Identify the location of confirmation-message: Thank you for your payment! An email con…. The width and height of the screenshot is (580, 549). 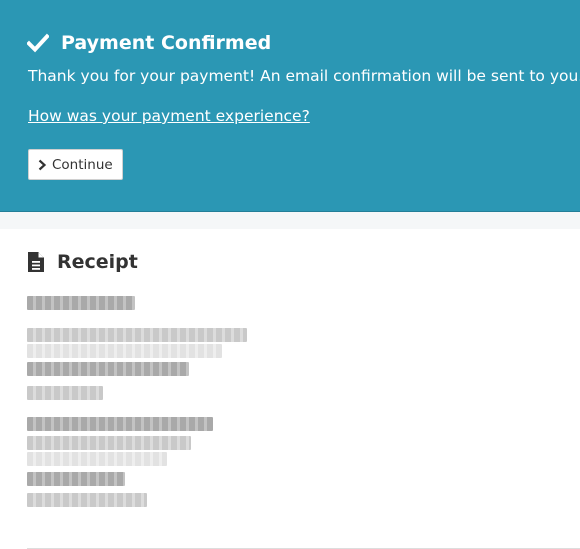
(304, 76).